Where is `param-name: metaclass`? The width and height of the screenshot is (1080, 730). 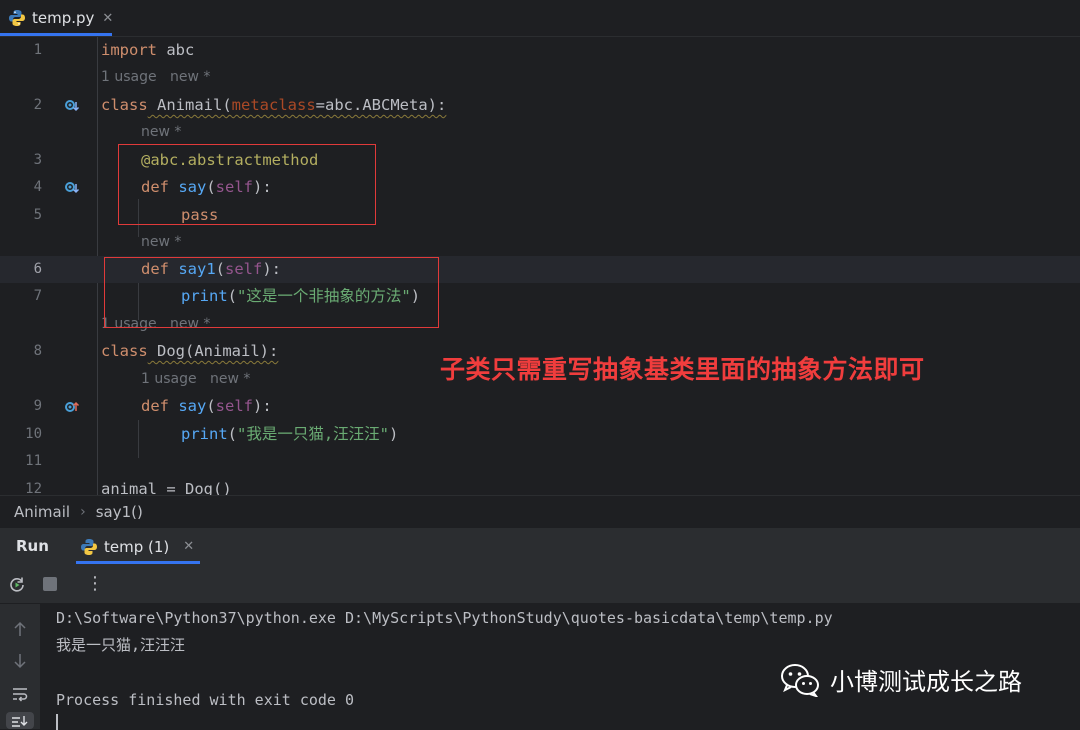 param-name: metaclass is located at coordinates (273, 105).